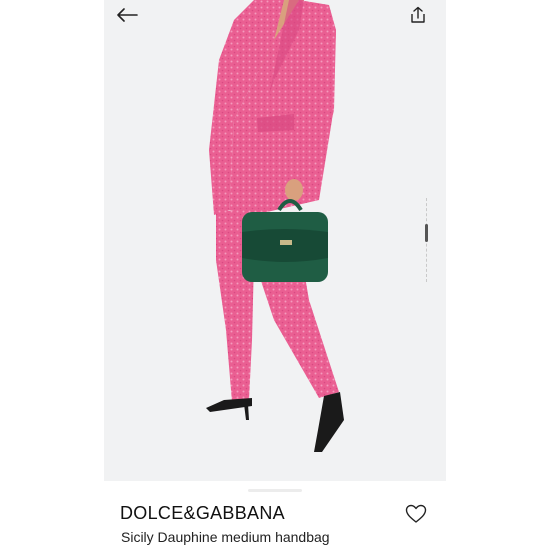  What do you see at coordinates (202, 513) in the screenshot?
I see `brand-name: DOLCE&GABBANA` at bounding box center [202, 513].